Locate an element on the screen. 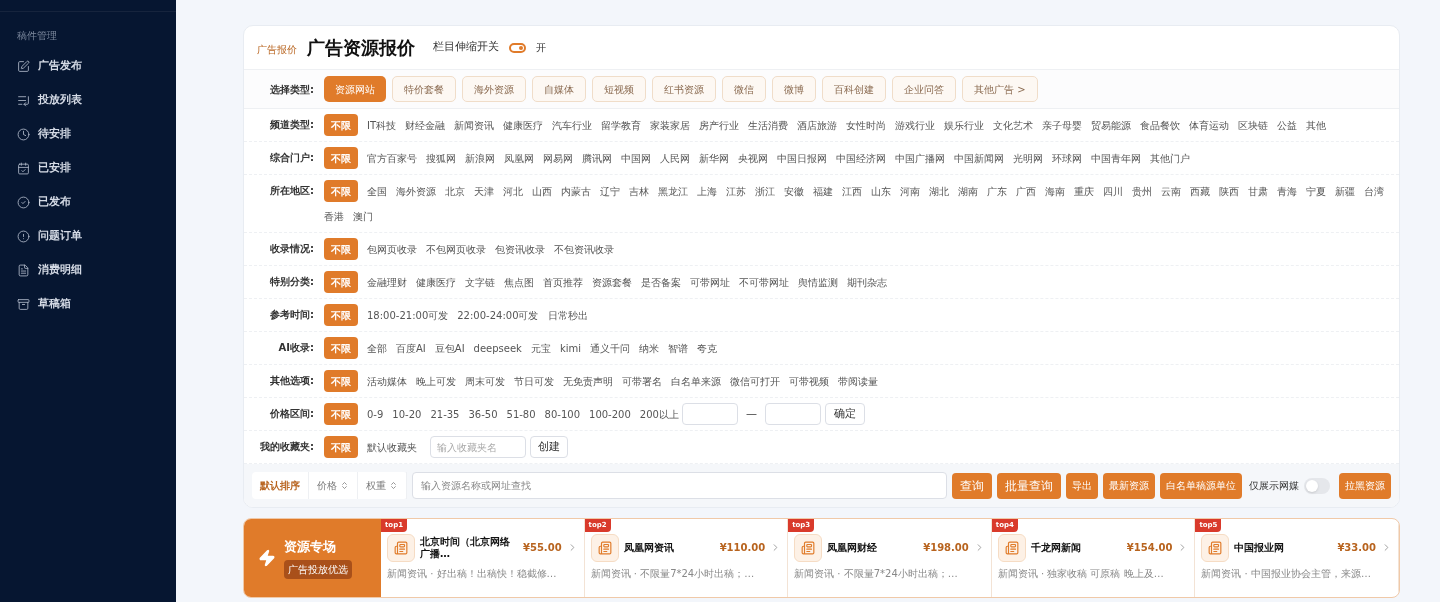  filter-option: 豆包AI is located at coordinates (449, 348).